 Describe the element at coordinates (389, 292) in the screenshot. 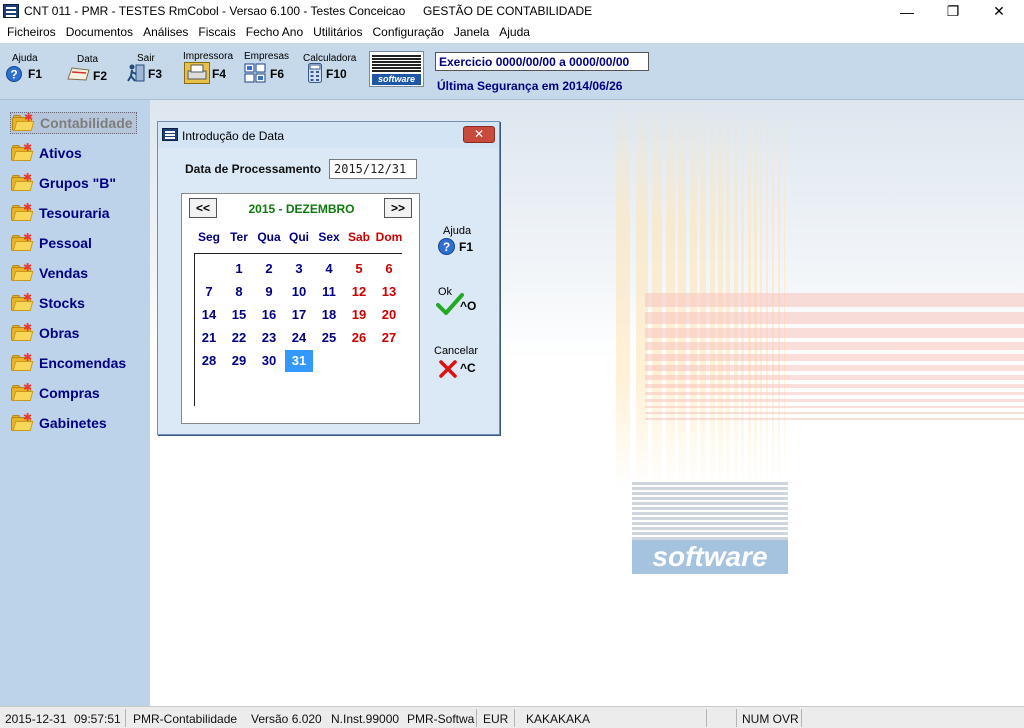

I see `calendar-day: 13` at that location.